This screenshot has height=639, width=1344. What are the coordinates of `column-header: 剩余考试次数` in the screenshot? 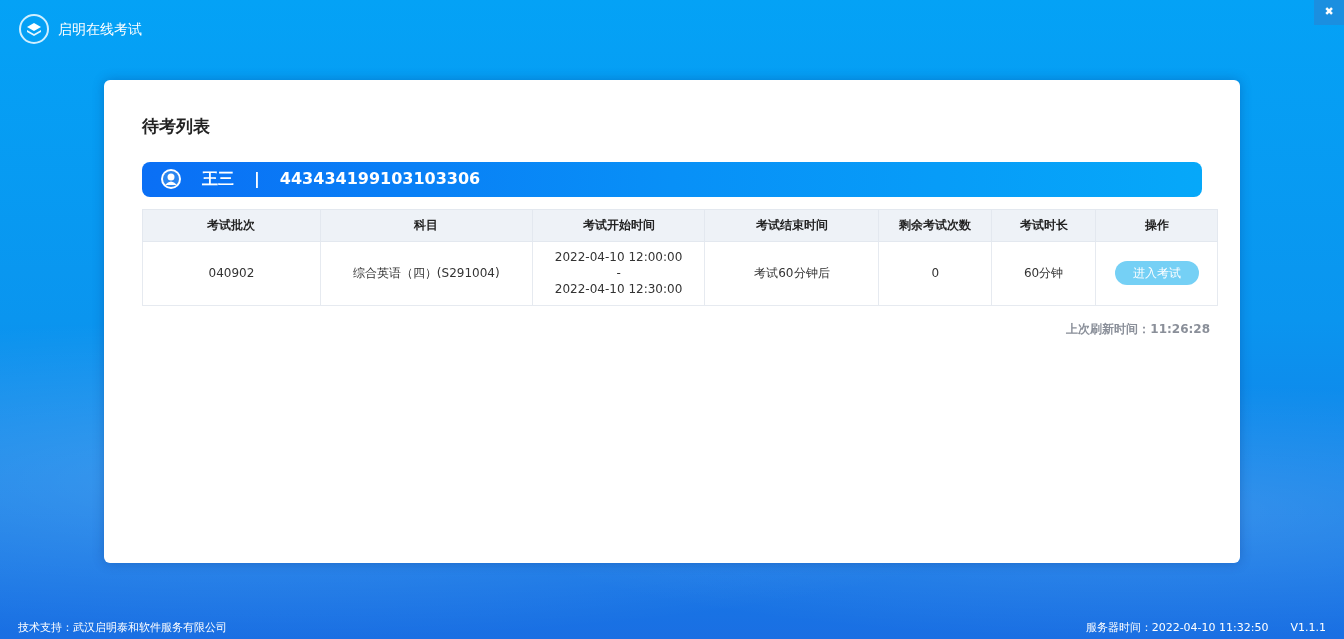 It's located at (935, 225).